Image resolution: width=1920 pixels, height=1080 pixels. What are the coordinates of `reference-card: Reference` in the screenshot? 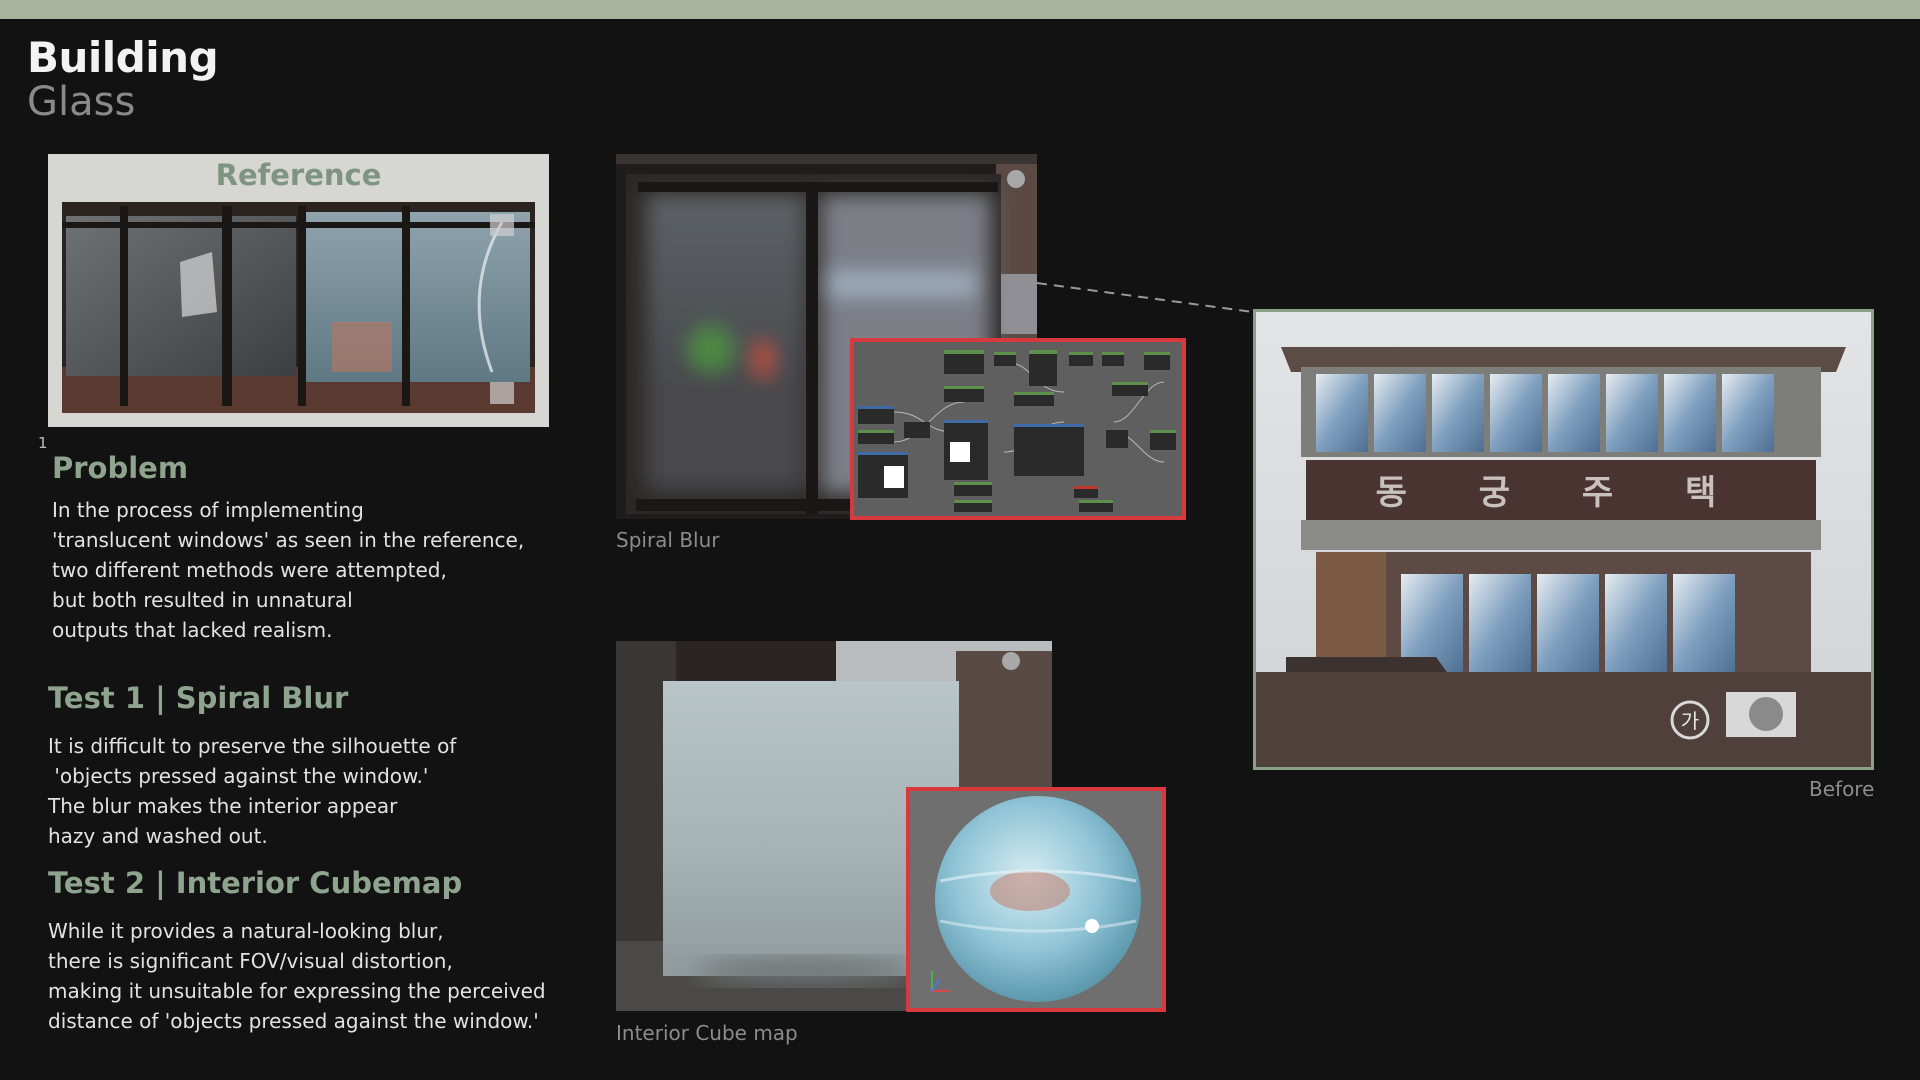 It's located at (298, 290).